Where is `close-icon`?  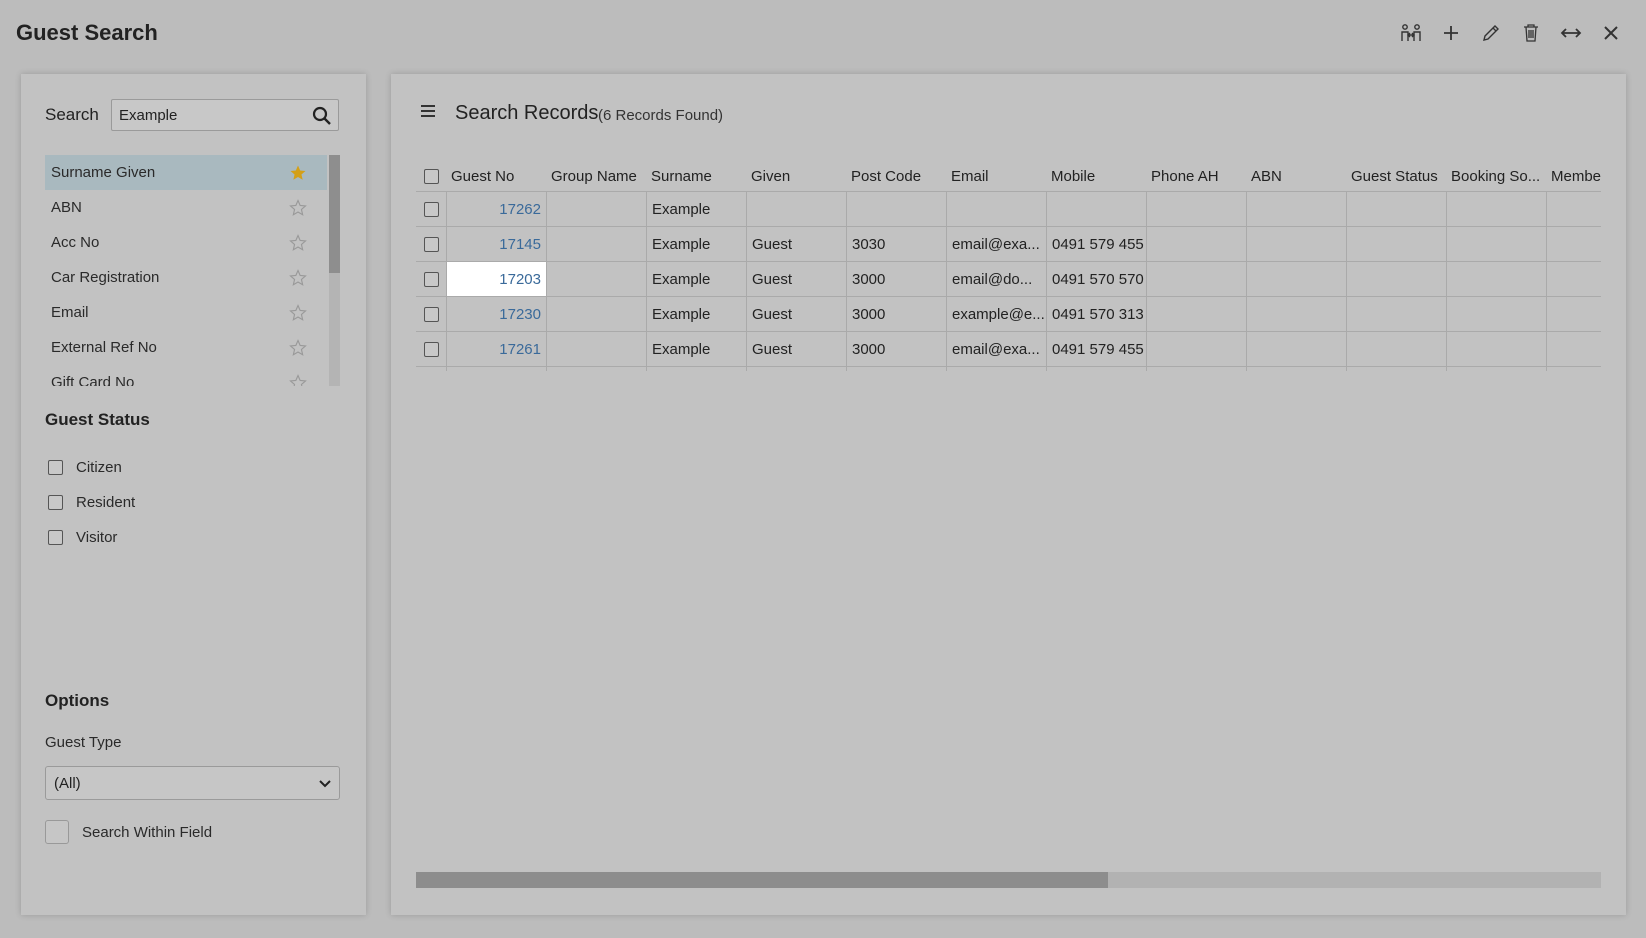 close-icon is located at coordinates (1611, 33).